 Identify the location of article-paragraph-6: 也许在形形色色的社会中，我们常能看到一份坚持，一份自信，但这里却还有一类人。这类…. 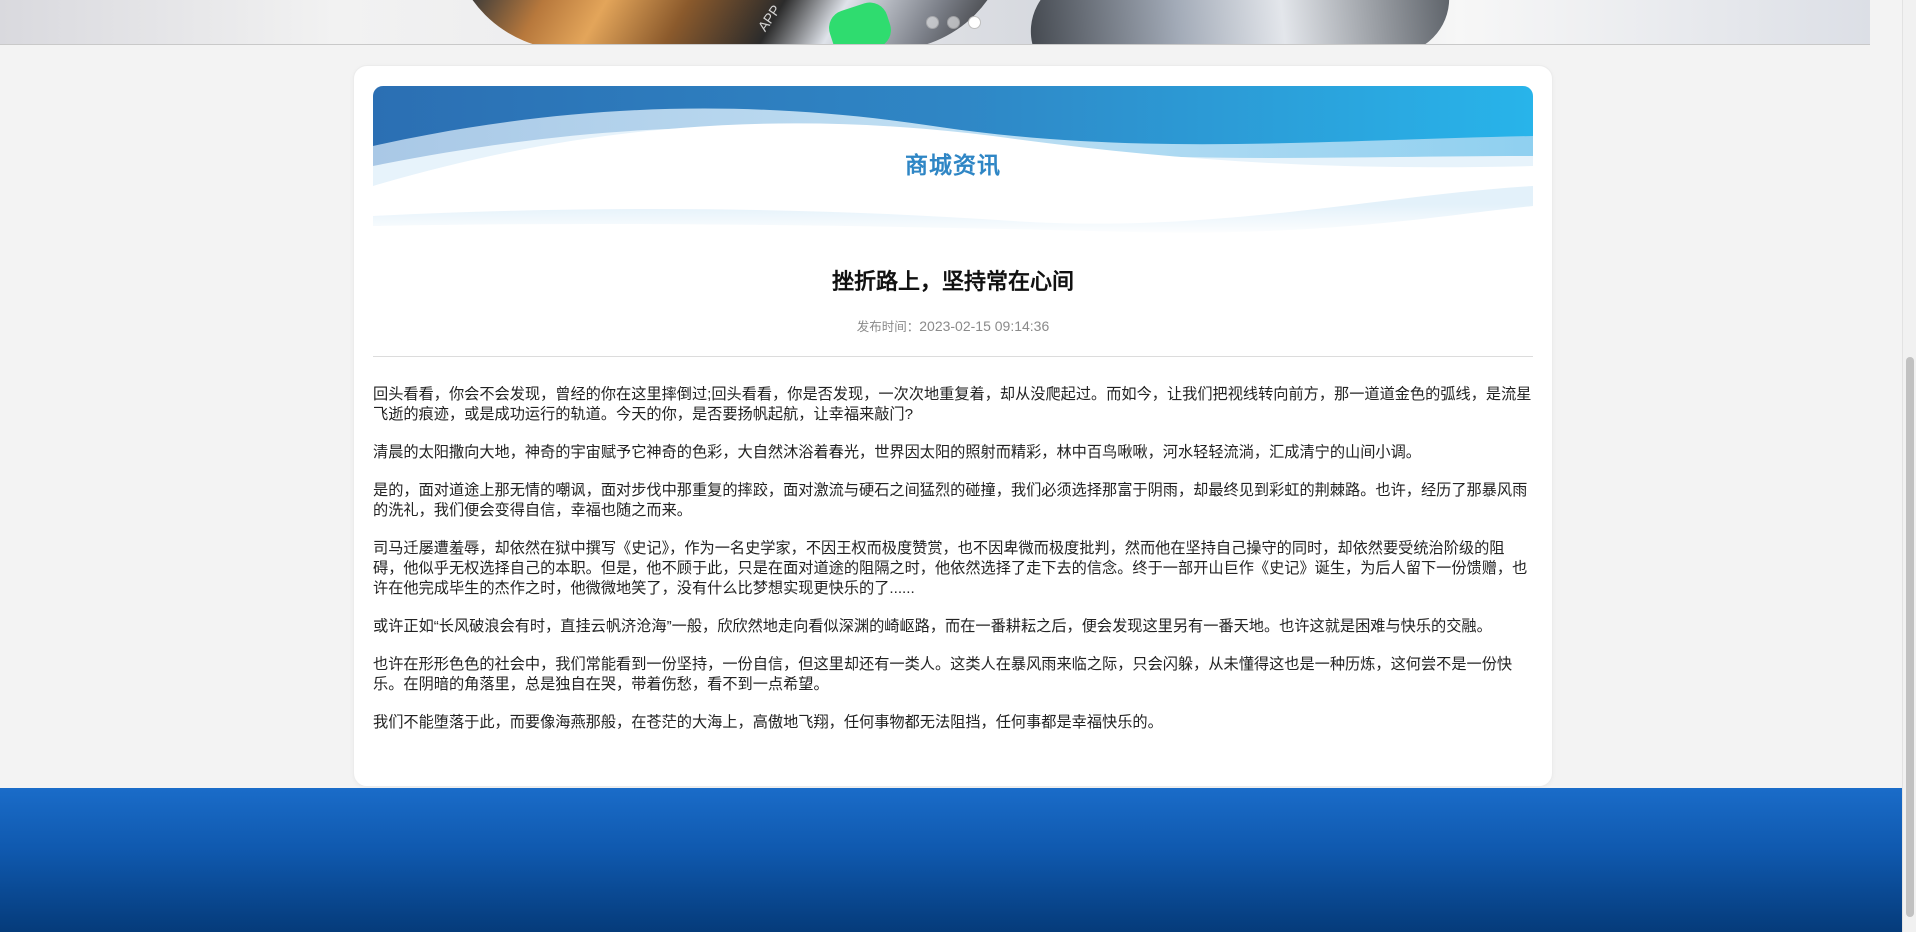
(943, 674).